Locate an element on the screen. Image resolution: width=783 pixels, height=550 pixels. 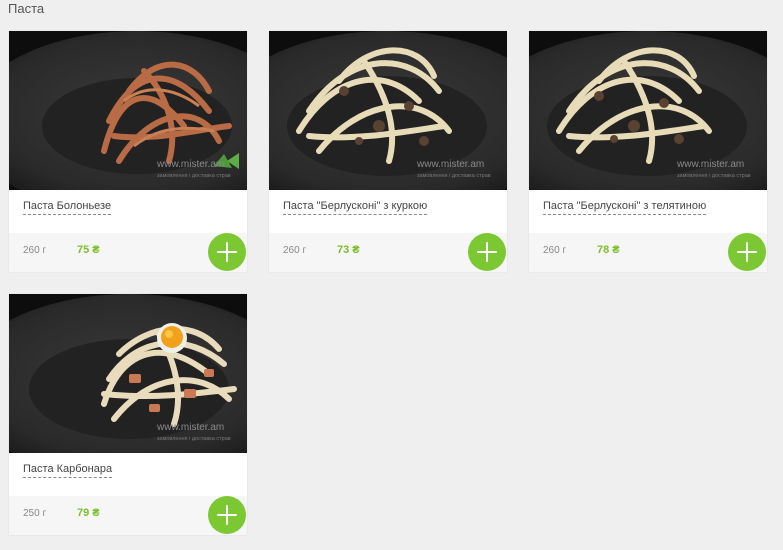
product-name-link: Паста Карбонара is located at coordinates (68, 470).